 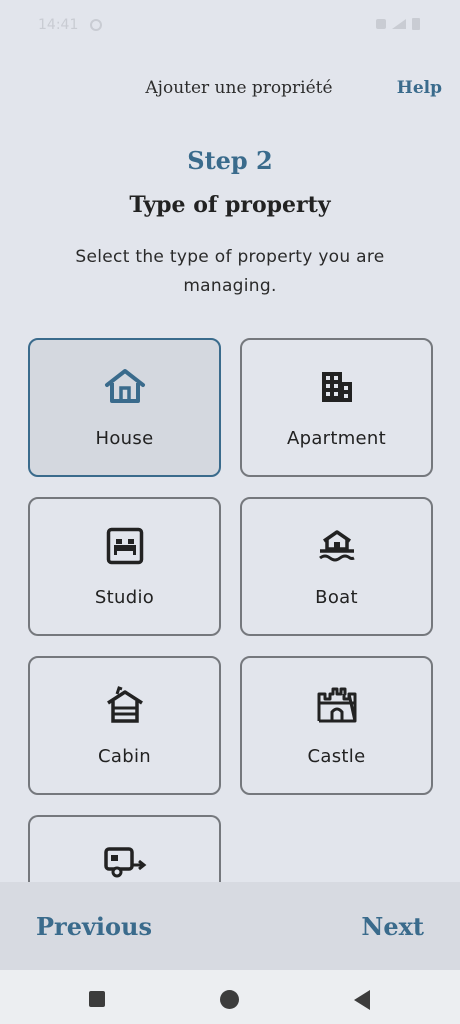 What do you see at coordinates (94, 926) in the screenshot?
I see `previous-button: Previous` at bounding box center [94, 926].